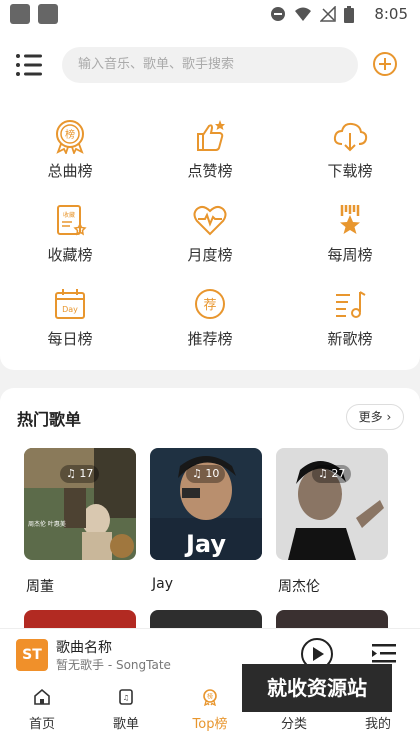  I want to click on ranking-item: 榜 总曲榜, so click(70, 152).